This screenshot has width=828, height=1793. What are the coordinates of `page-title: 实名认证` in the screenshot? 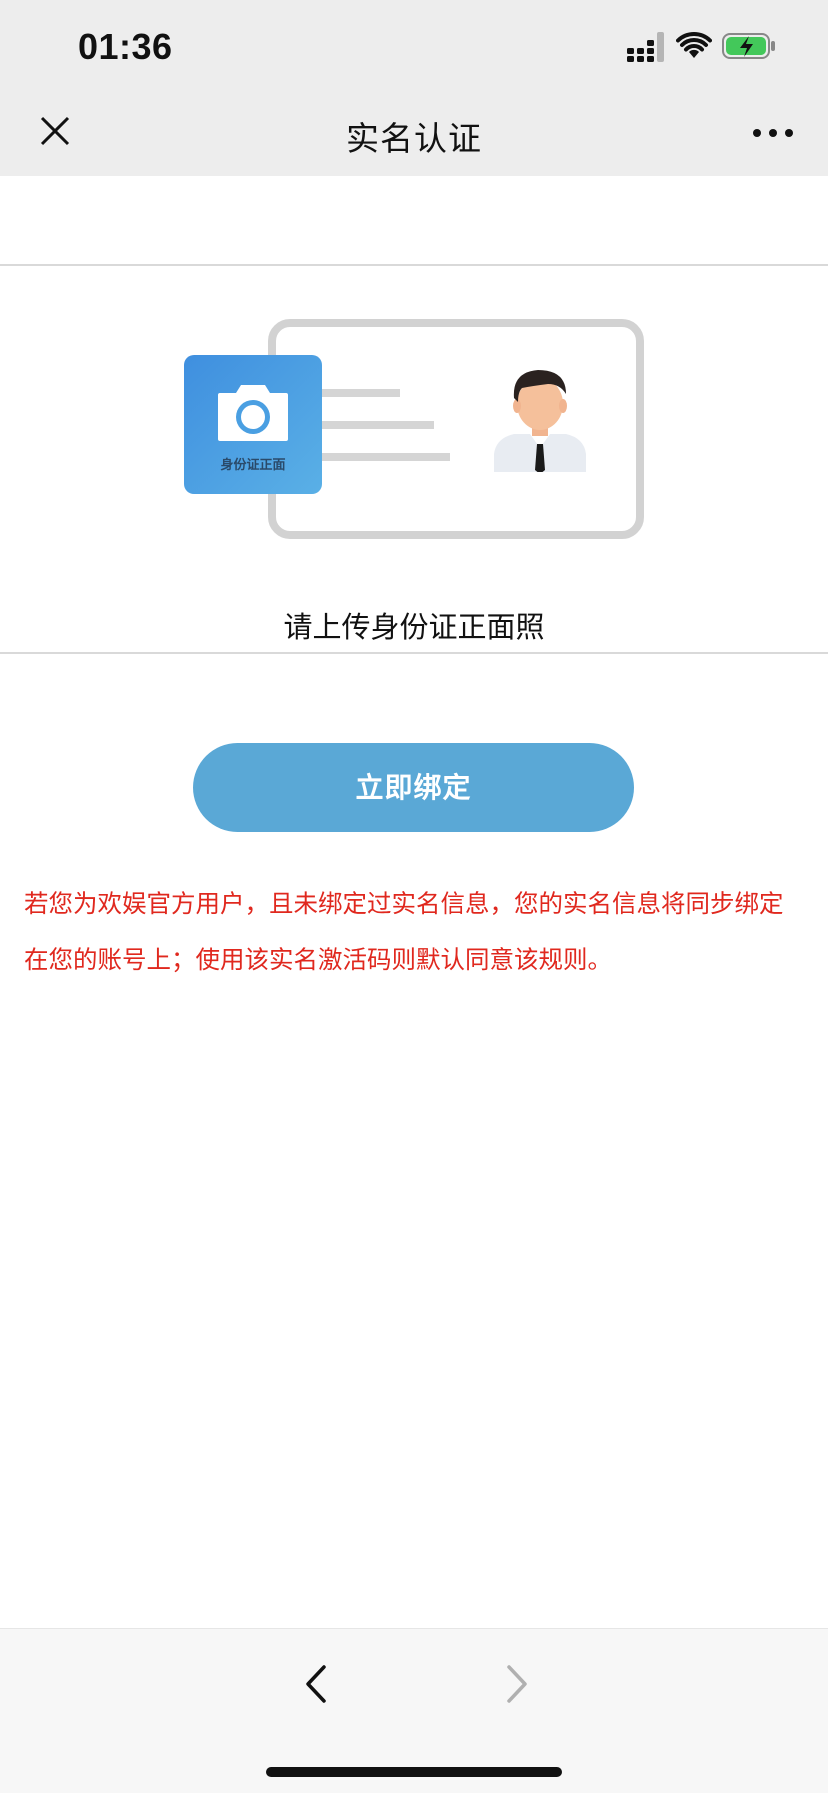 It's located at (414, 138).